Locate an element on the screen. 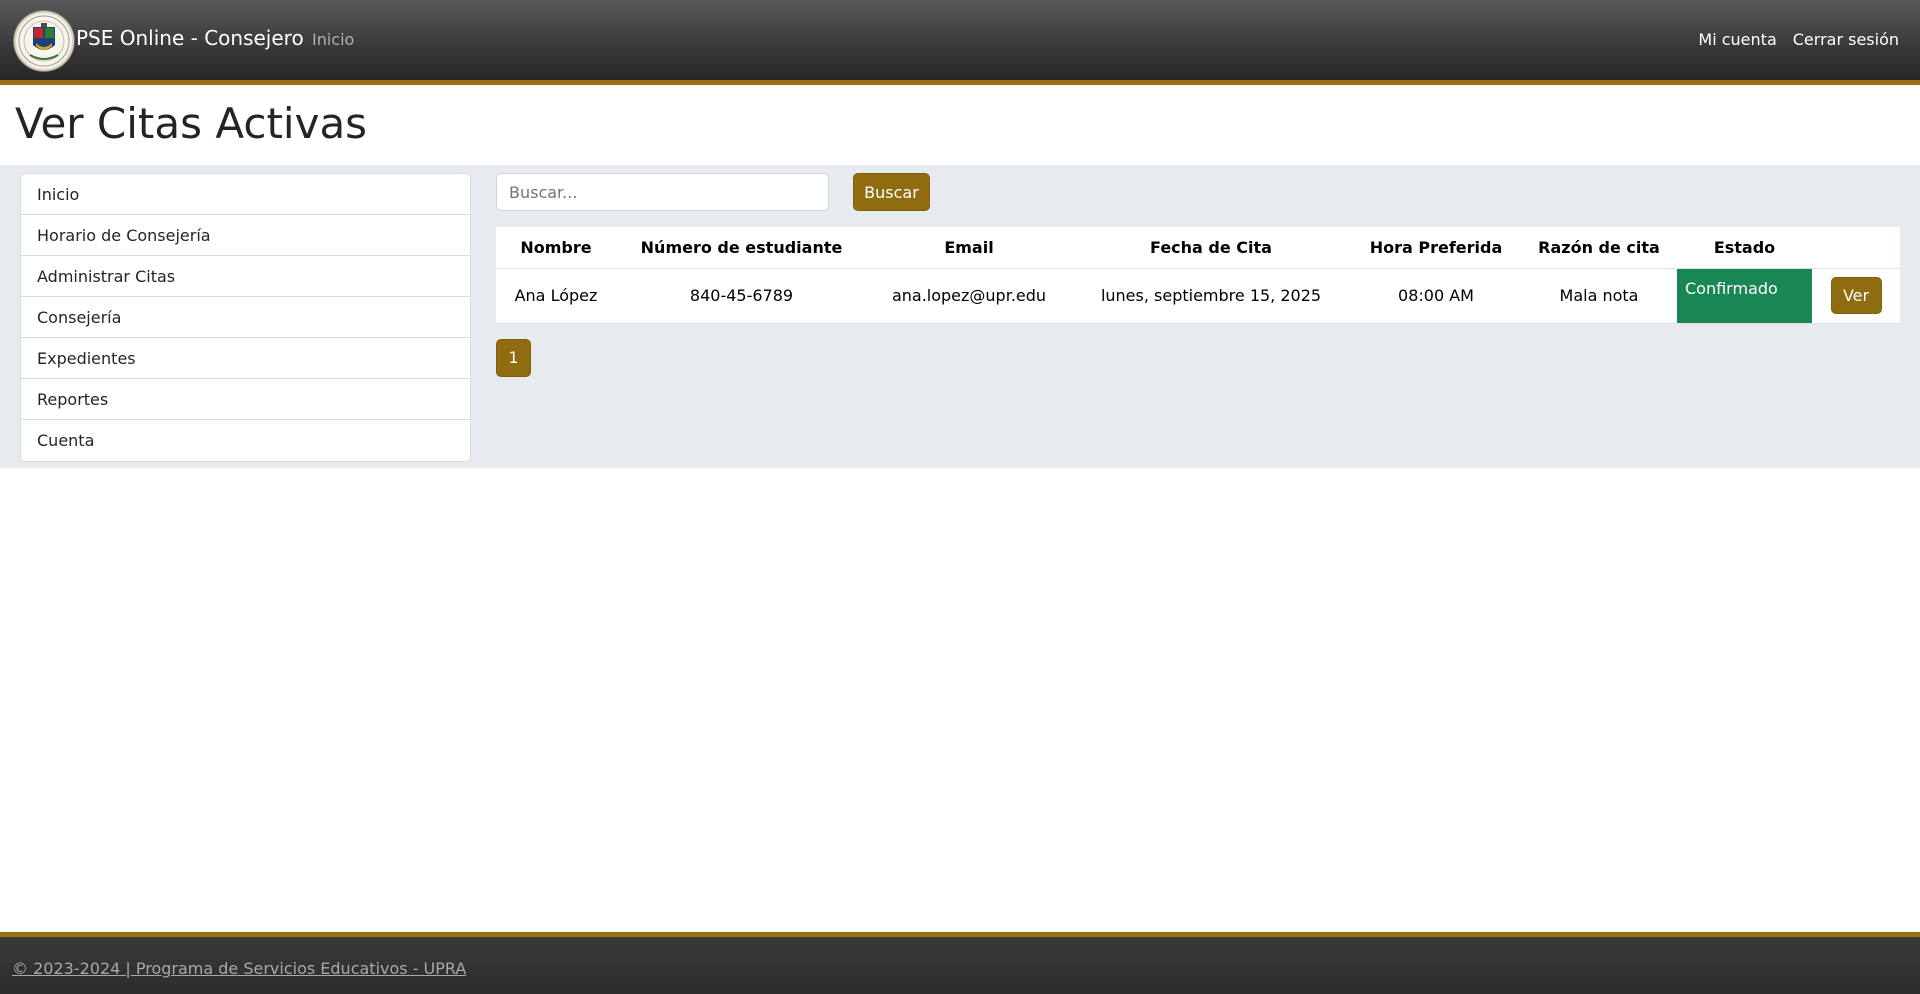 The image size is (1920, 994). cell-fecha: lunes, septiembre 15, 2025 is located at coordinates (1211, 296).